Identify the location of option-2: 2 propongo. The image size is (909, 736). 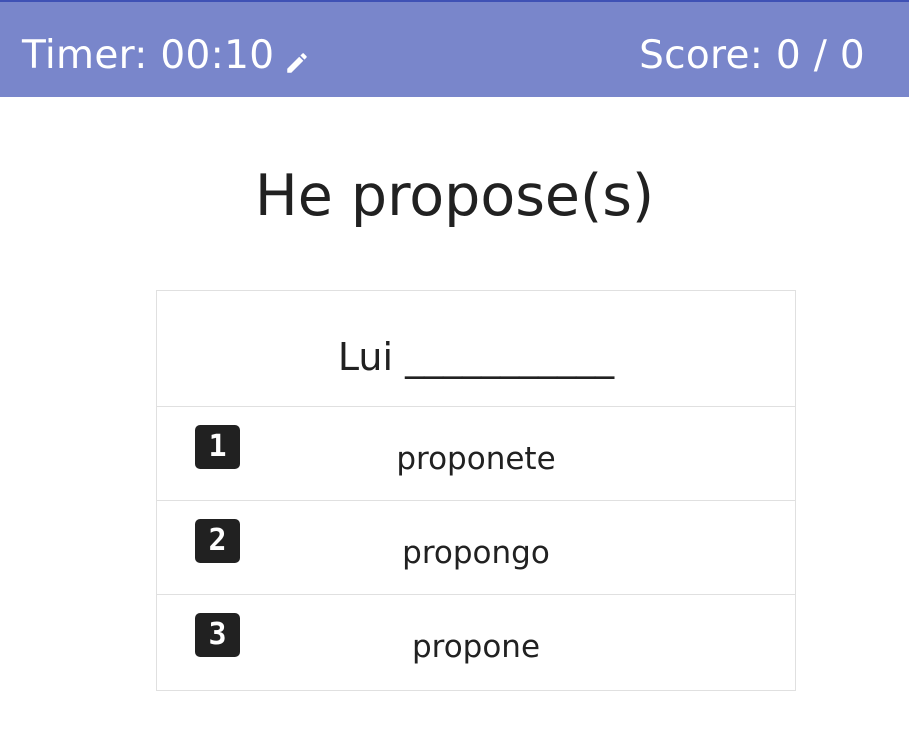
(476, 548).